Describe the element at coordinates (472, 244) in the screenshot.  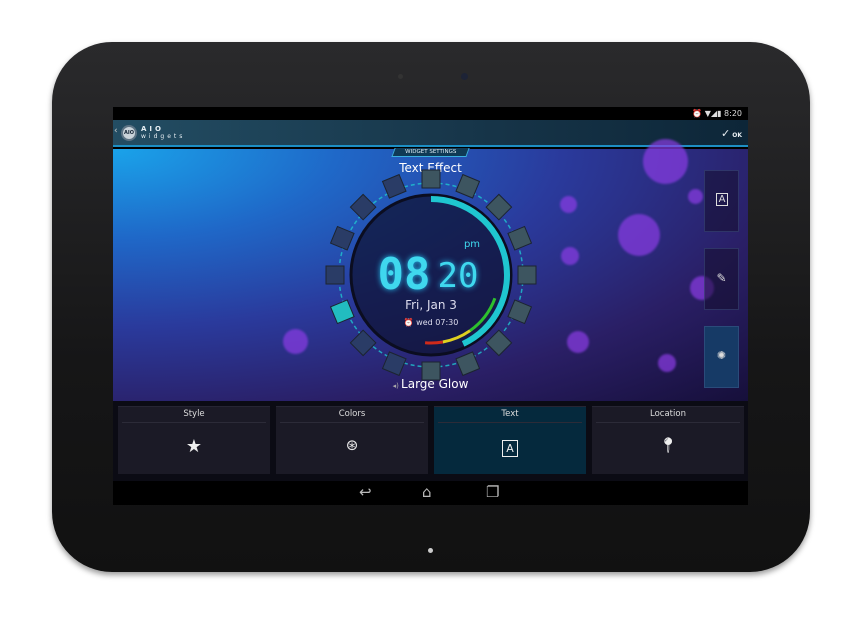
I see `clock-ampm: pm` at that location.